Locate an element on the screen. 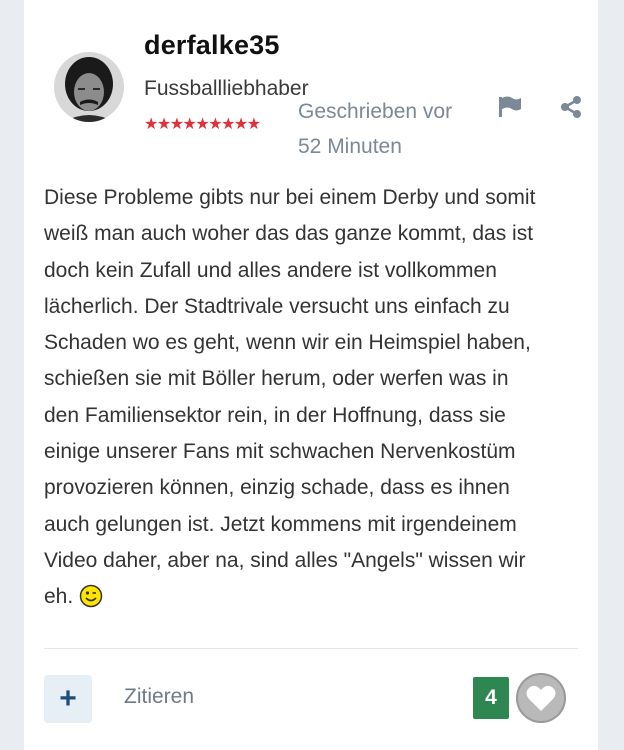 This screenshot has width=624, height=750. post-content-line: eh. is located at coordinates (59, 597).